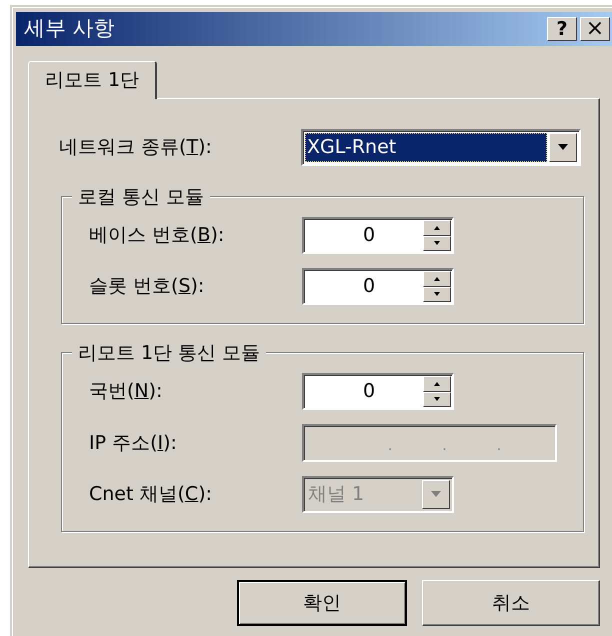 Image resolution: width=612 pixels, height=636 pixels. What do you see at coordinates (93, 80) in the screenshot?
I see `tab: 리모트 1단` at bounding box center [93, 80].